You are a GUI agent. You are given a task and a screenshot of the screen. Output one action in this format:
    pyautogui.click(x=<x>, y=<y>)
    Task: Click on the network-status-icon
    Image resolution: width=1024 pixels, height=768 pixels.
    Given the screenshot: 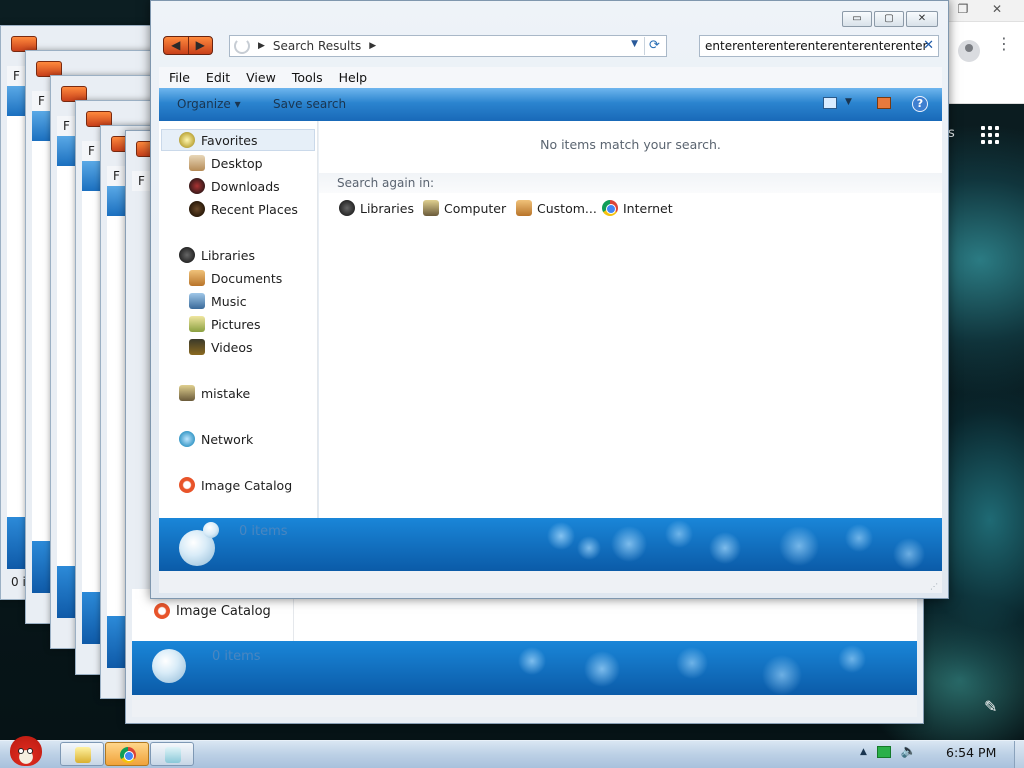 What is the action you would take?
    pyautogui.click(x=883, y=751)
    